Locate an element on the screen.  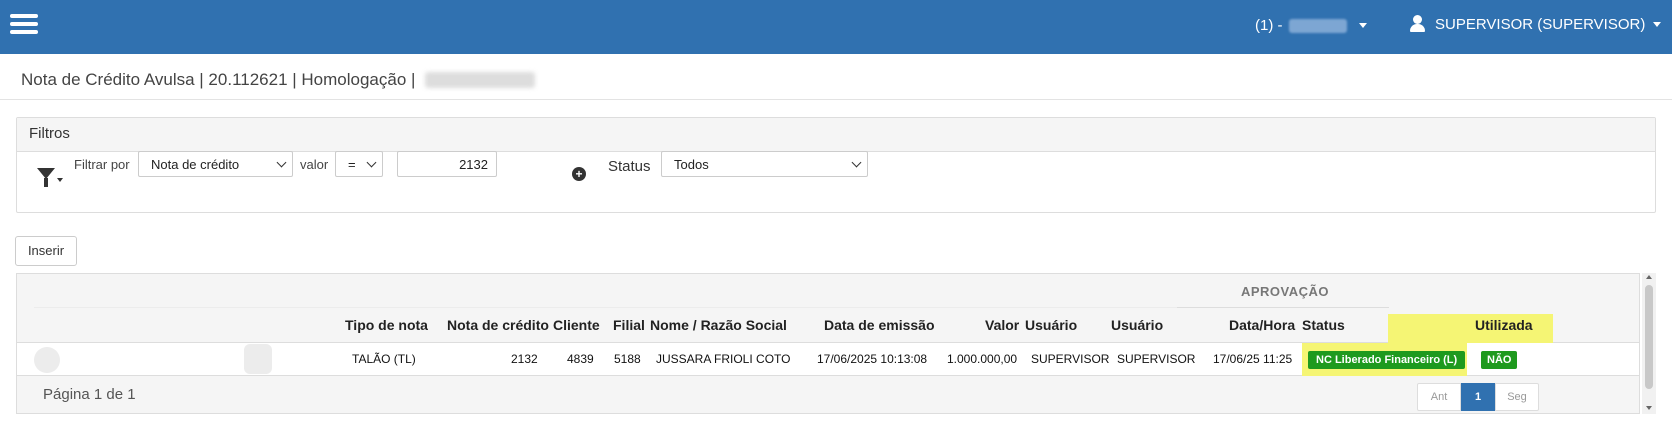
col-data-emissao: Data de emissão is located at coordinates (879, 325).